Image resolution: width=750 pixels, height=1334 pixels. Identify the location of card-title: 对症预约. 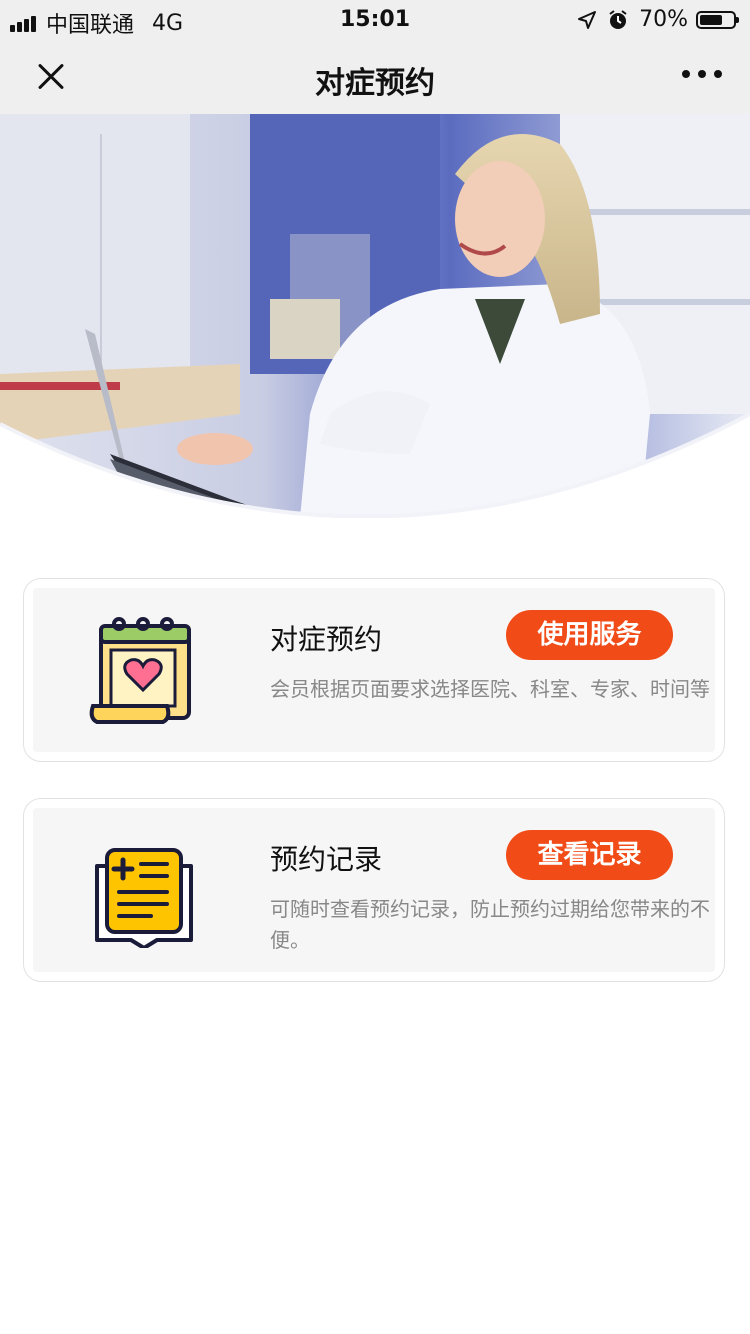
(326, 639).